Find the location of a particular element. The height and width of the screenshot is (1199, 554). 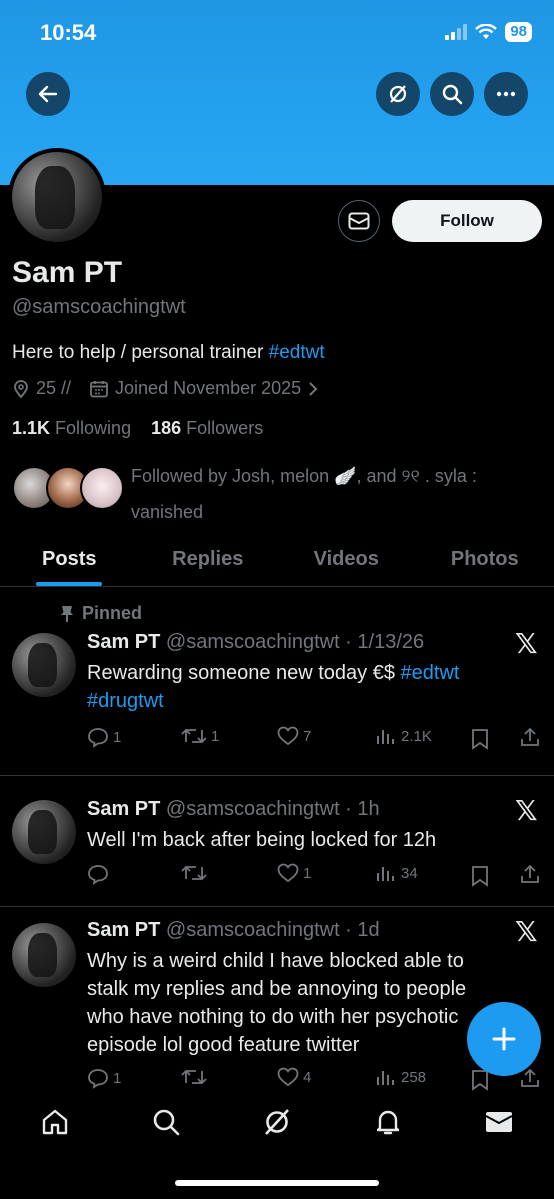

post-header: Sam PT @samscoachingtwt · 1/13/26 is located at coordinates (255, 642).